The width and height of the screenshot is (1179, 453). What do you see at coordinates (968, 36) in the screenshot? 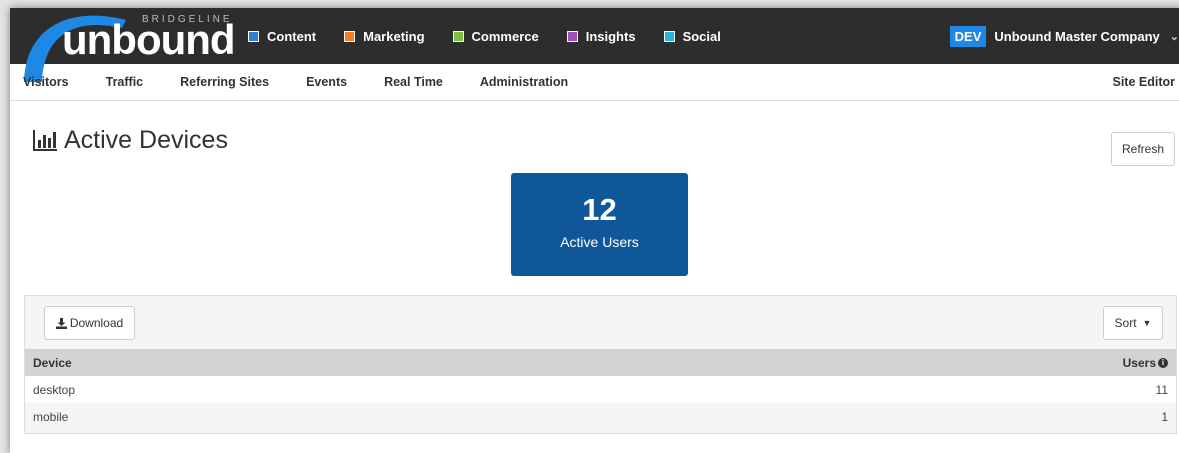
I see `env-badge: DEV` at bounding box center [968, 36].